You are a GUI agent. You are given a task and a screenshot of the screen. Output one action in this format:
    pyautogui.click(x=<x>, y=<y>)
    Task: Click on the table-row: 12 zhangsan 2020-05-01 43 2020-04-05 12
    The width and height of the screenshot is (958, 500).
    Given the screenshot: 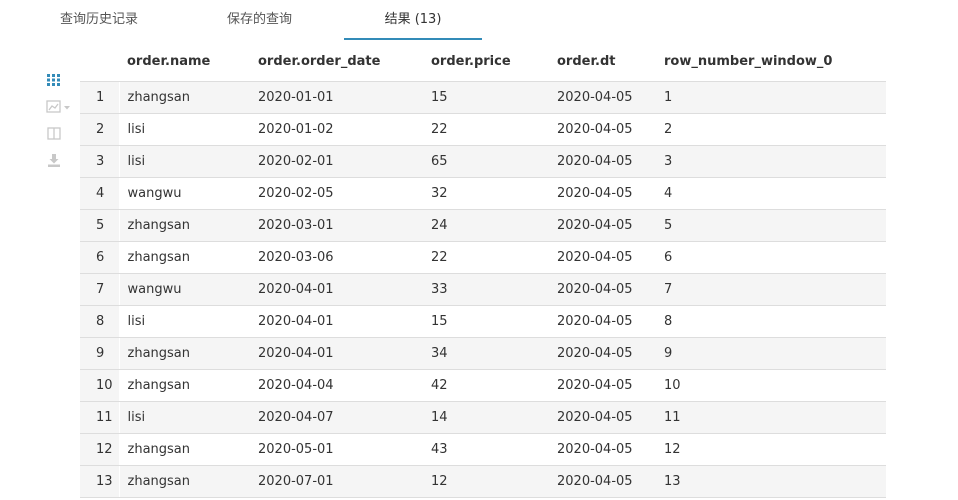 What is the action you would take?
    pyautogui.click(x=483, y=449)
    